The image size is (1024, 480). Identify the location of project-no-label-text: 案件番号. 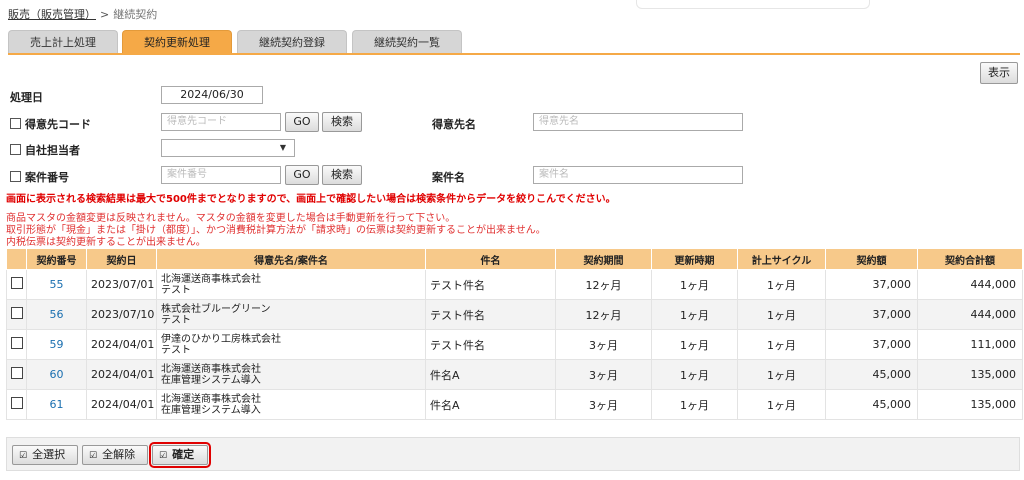
(47, 177).